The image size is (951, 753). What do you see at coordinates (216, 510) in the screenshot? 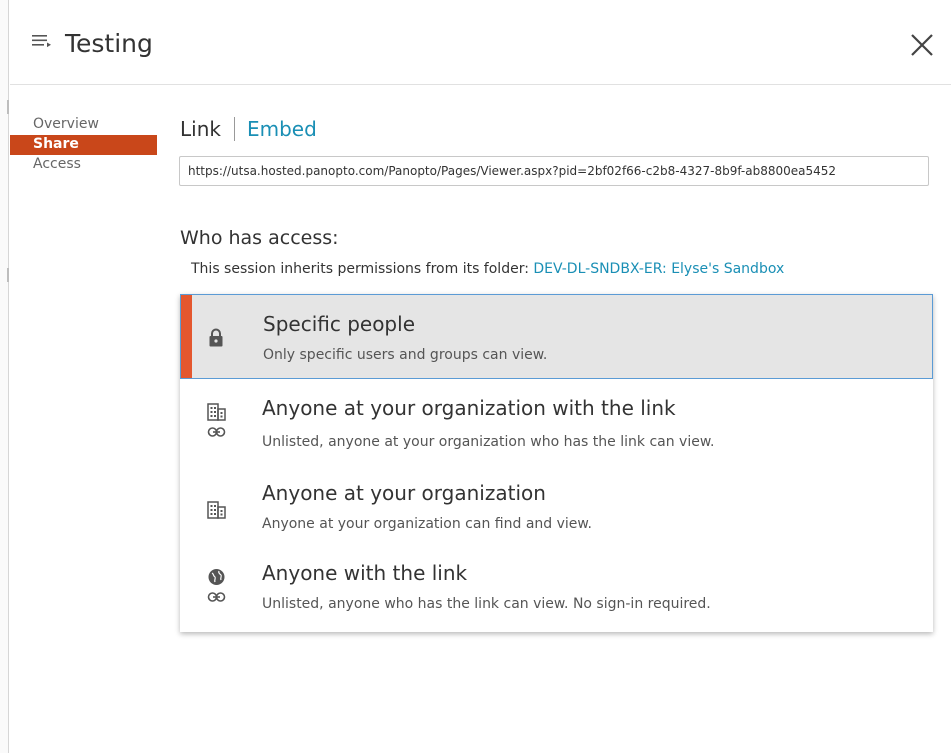
I see `building-icon` at bounding box center [216, 510].